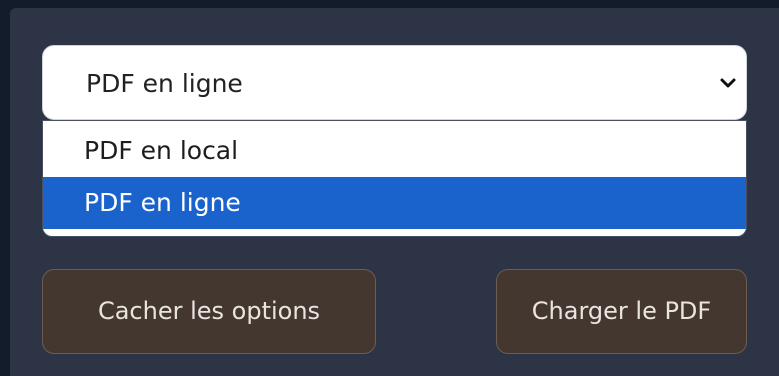 The height and width of the screenshot is (376, 779). Describe the element at coordinates (394, 203) in the screenshot. I see `option-pdf-online: PDF en ligne` at that location.